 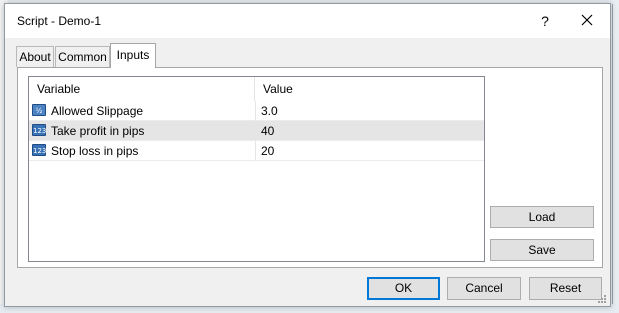 I want to click on ok-button: OK, so click(x=403, y=288).